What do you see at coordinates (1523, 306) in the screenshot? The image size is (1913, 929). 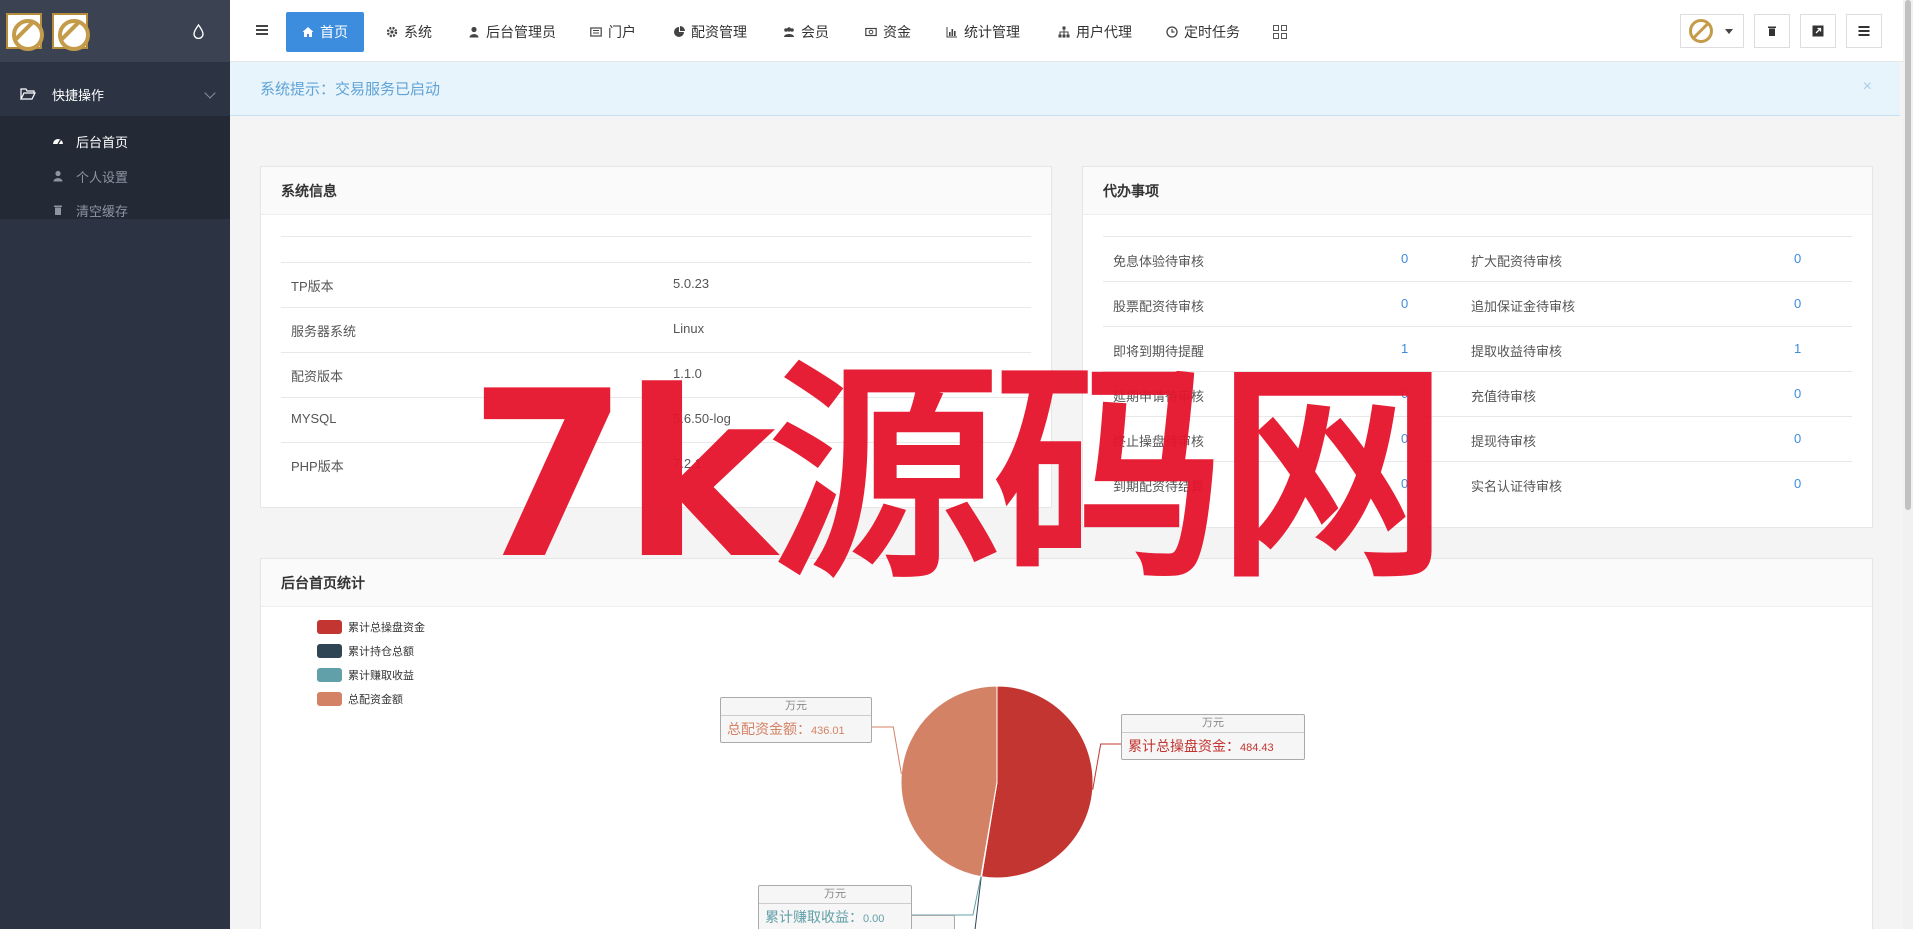 I see `todo-label: 追加保证金待审核` at bounding box center [1523, 306].